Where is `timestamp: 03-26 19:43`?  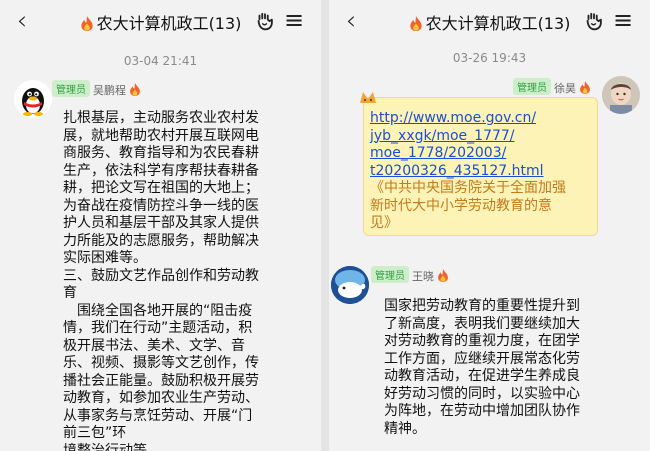 timestamp: 03-26 19:43 is located at coordinates (489, 58).